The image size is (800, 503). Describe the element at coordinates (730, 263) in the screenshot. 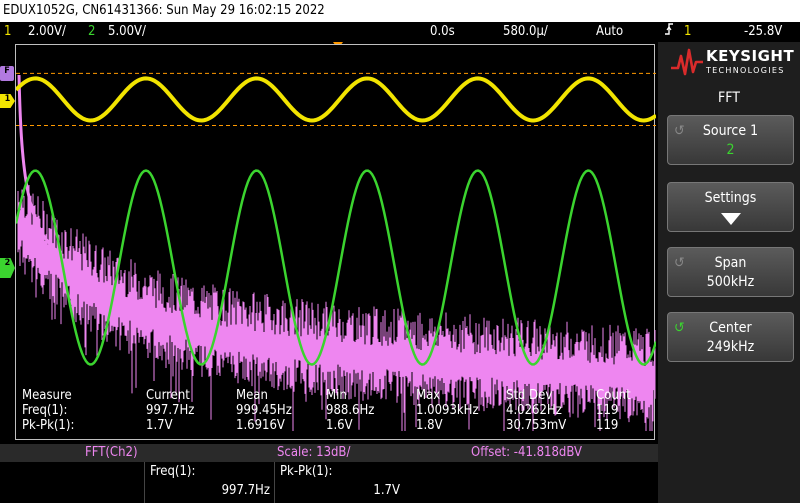

I see `softkey-label: Span` at that location.